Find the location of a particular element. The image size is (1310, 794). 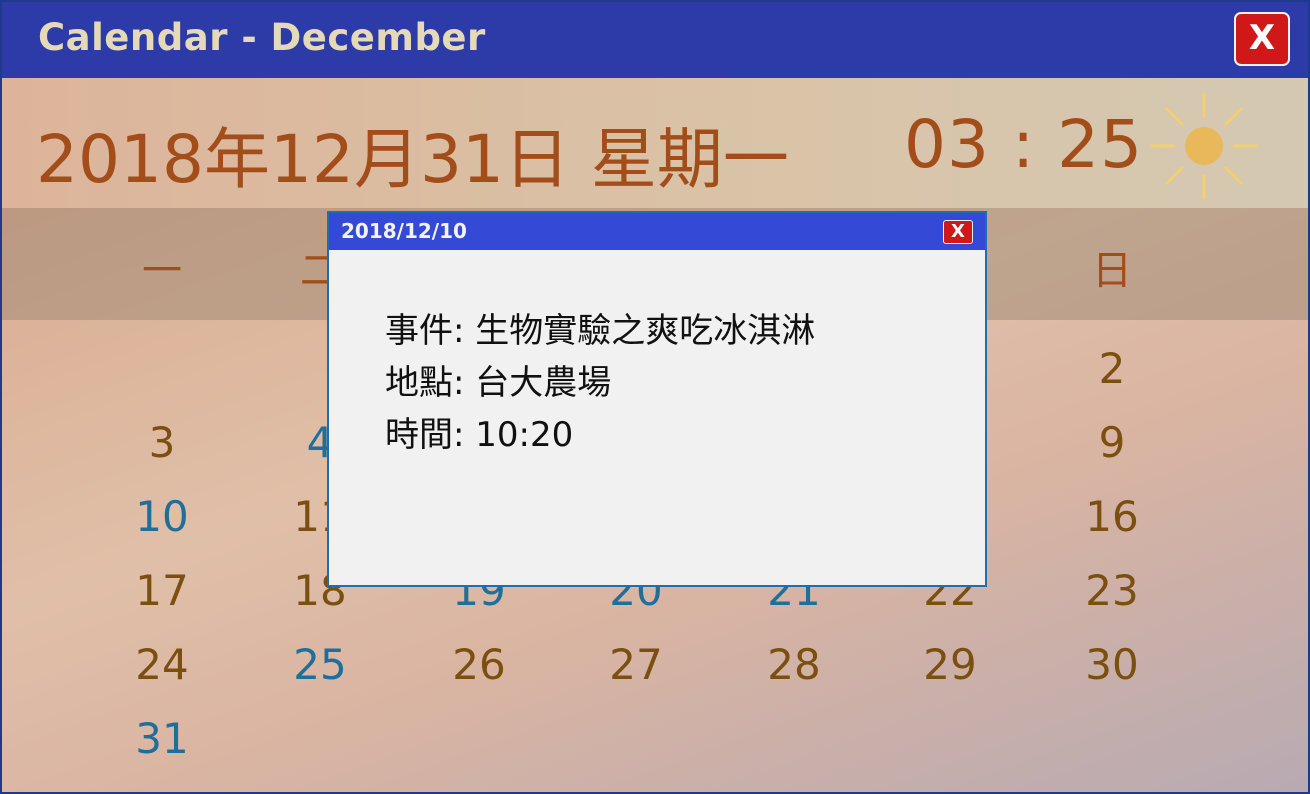

day-cell: 23 is located at coordinates (1112, 590).